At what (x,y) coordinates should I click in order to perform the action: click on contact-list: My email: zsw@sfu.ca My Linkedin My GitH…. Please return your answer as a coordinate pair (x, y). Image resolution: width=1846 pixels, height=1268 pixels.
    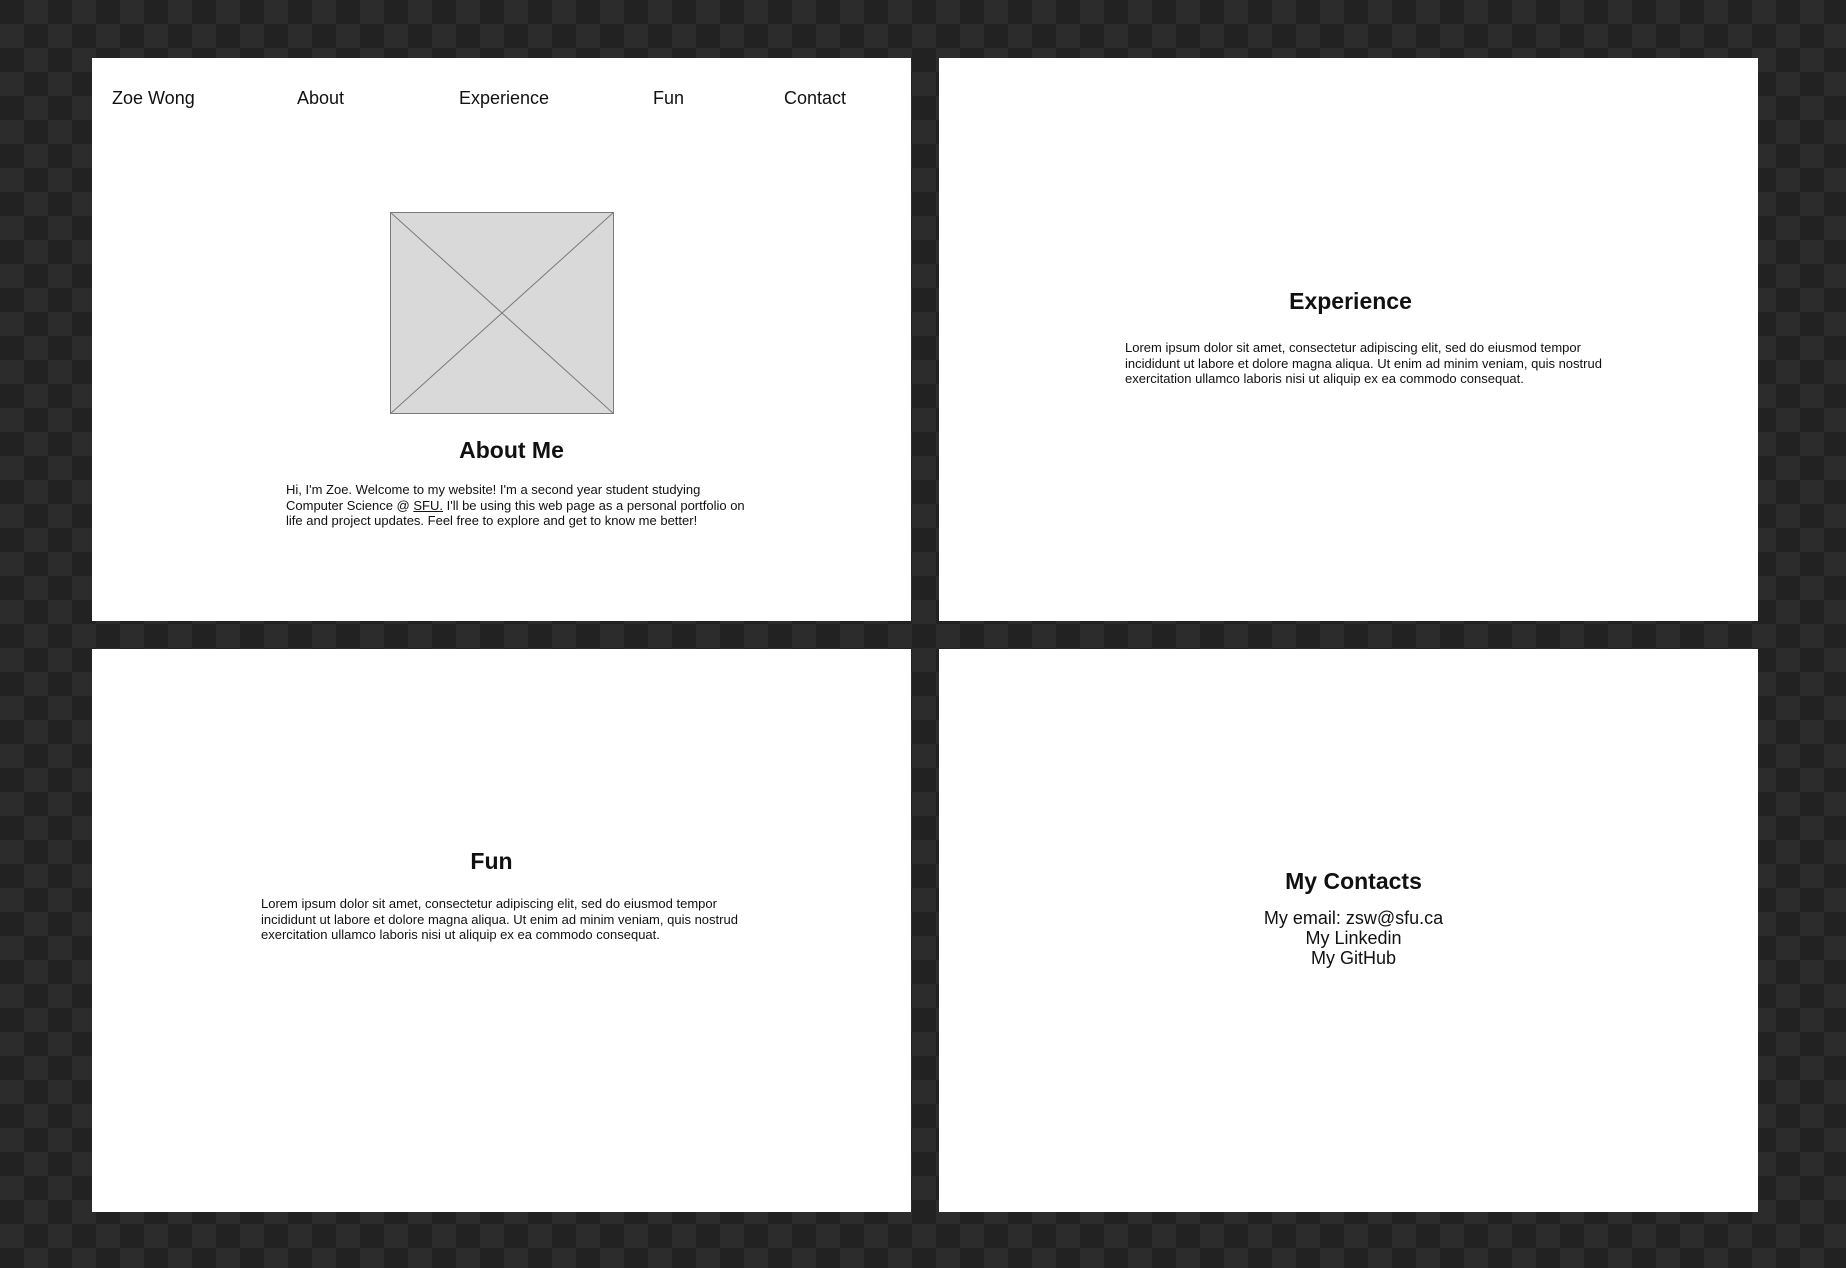
    Looking at the image, I should click on (1353, 938).